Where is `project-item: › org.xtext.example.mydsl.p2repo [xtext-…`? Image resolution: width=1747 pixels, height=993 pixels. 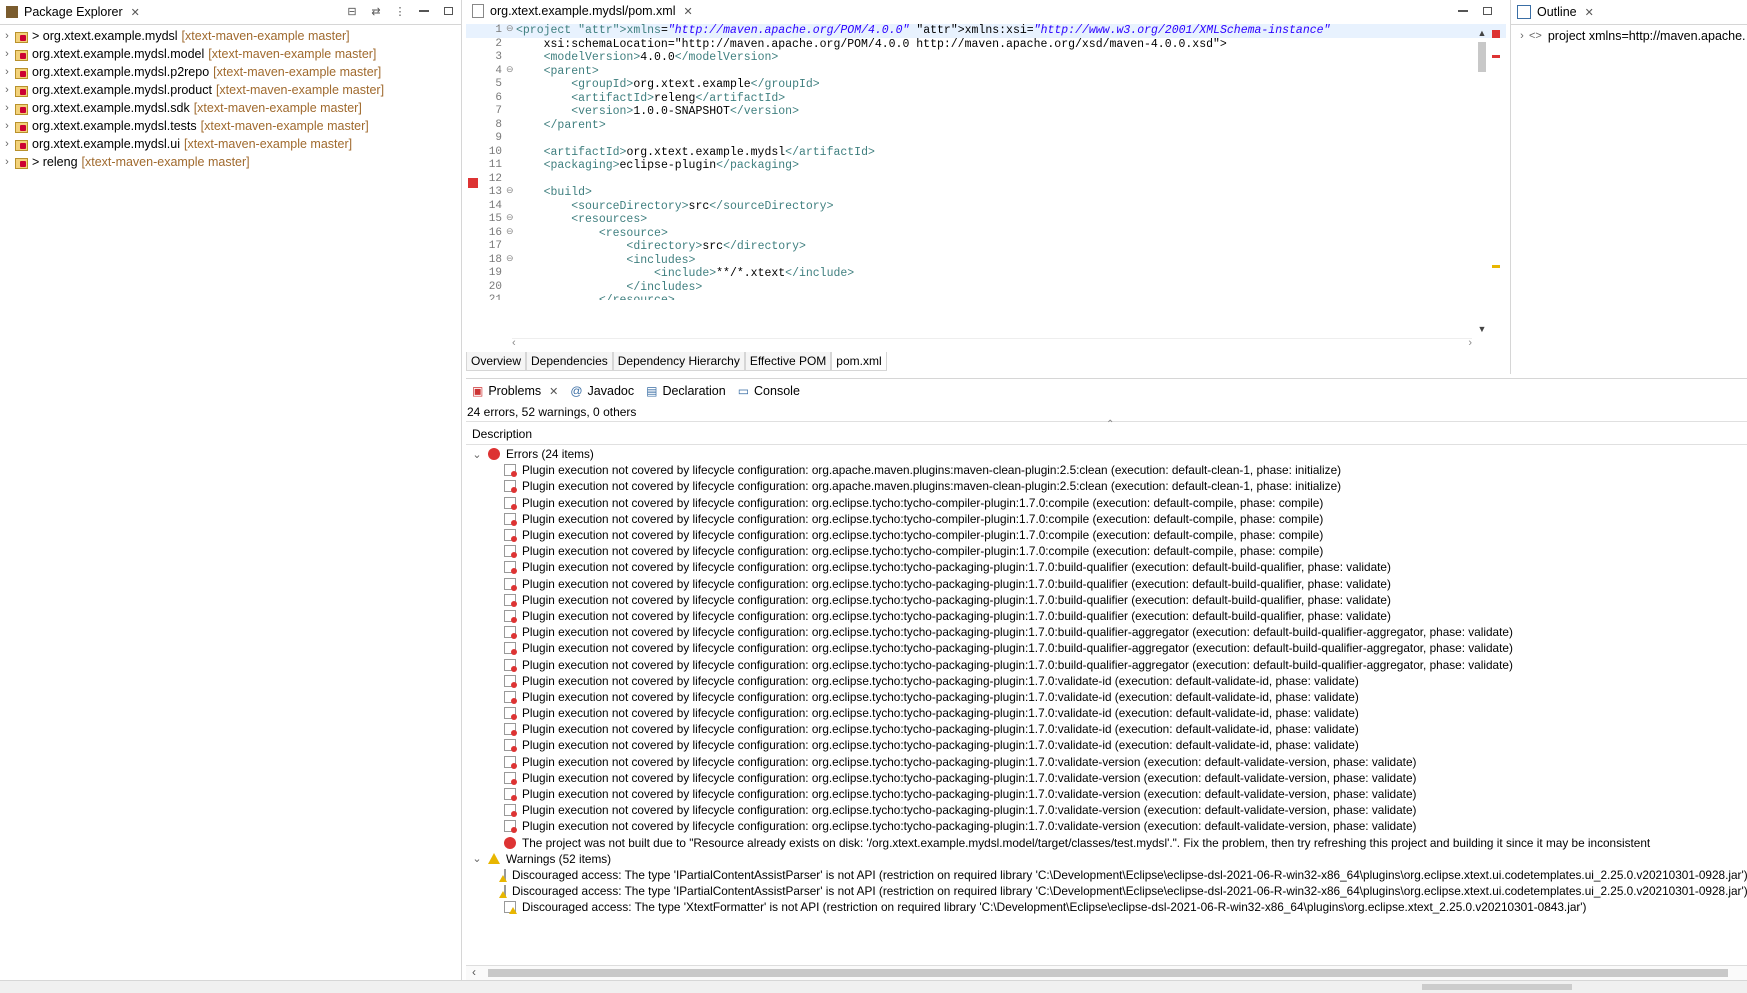
project-item: › org.xtext.example.mydsl.p2repo [xtext-… is located at coordinates (230, 72).